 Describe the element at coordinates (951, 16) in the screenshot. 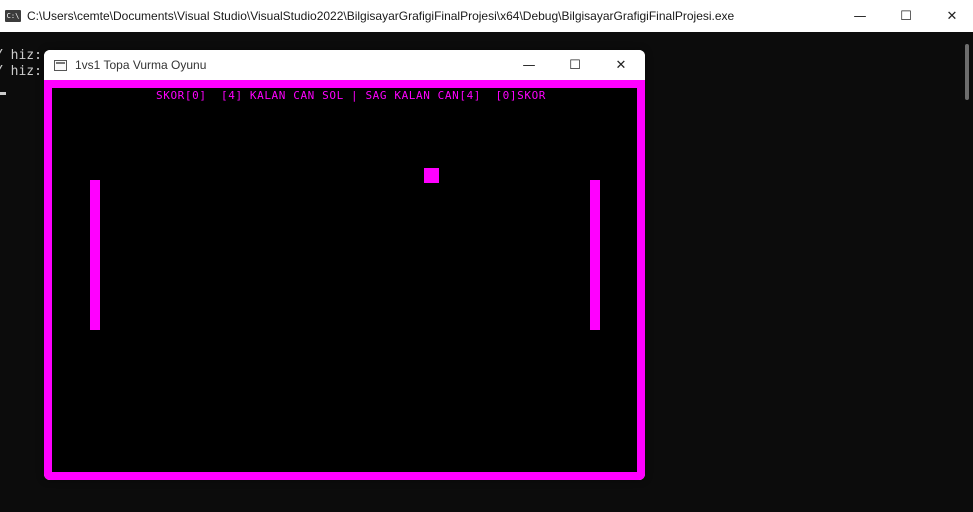

I see `console-close-button: ✕` at that location.